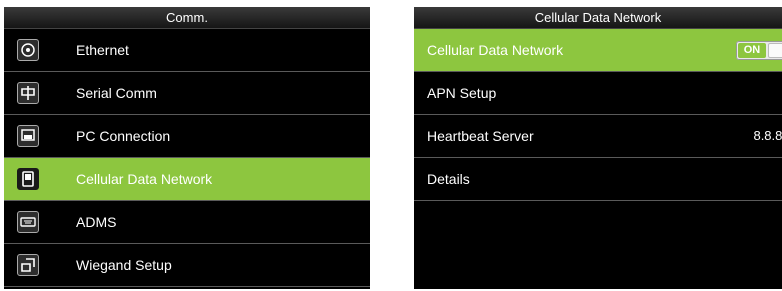 This screenshot has width=782, height=291. I want to click on setting-apn-setup: APN Setup, so click(598, 93).